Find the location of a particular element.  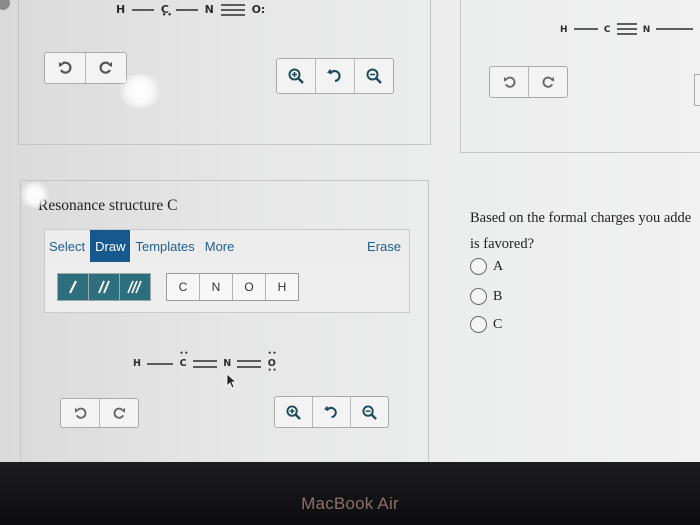

atom-button-c: C is located at coordinates (183, 287).